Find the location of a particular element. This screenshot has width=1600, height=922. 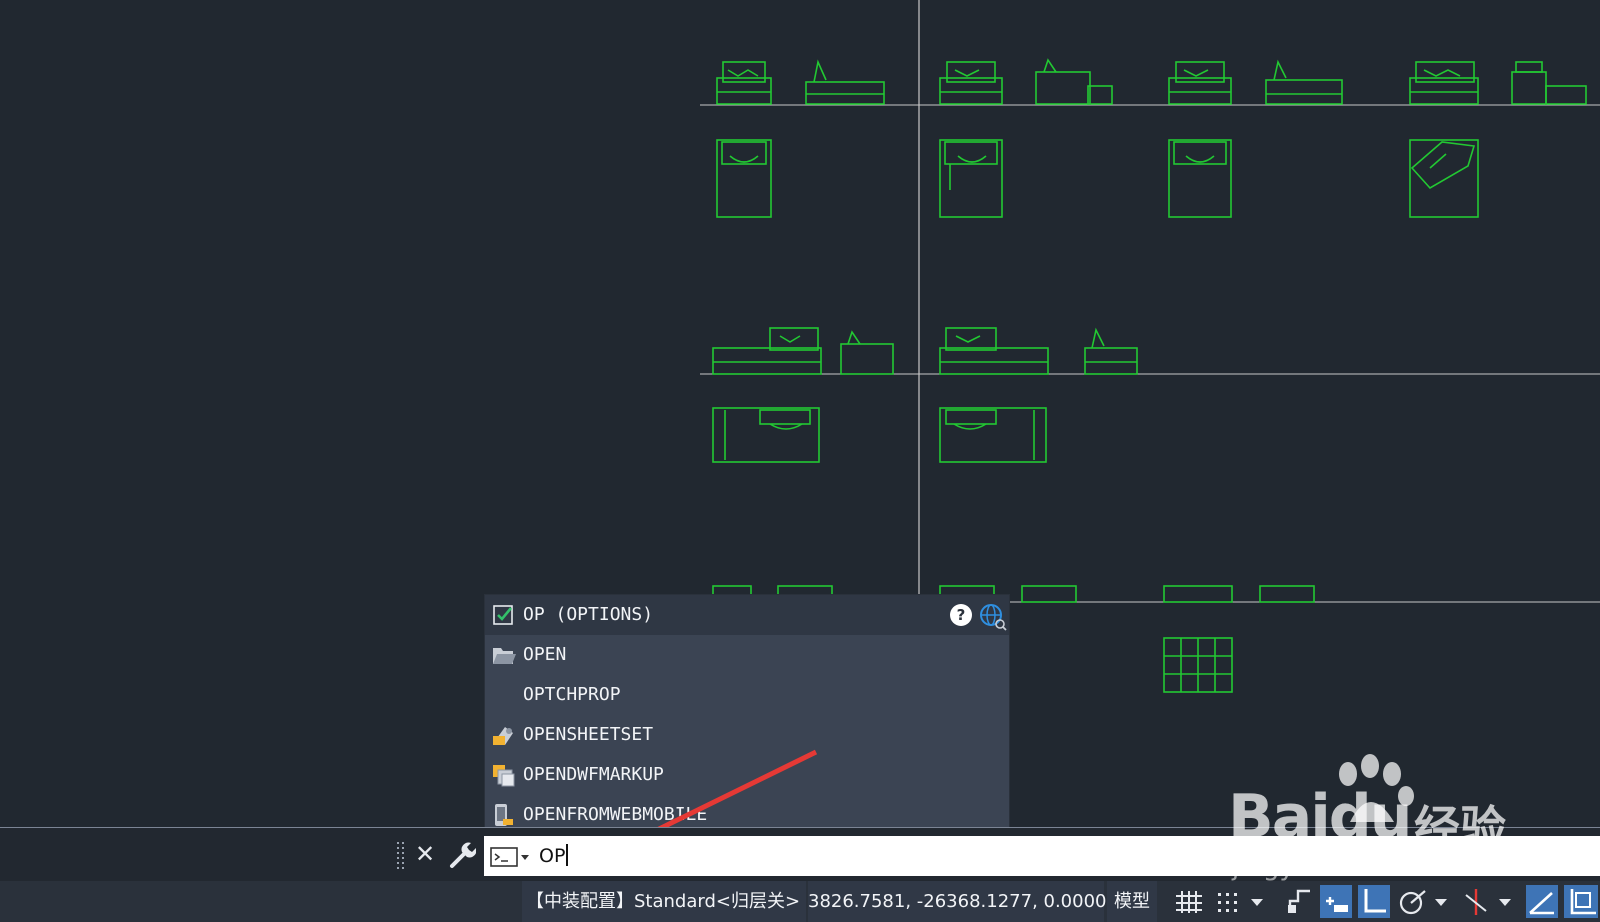

coordinate-readout: 3826.7581, -26368.1277, 0.0000 is located at coordinates (957, 901).